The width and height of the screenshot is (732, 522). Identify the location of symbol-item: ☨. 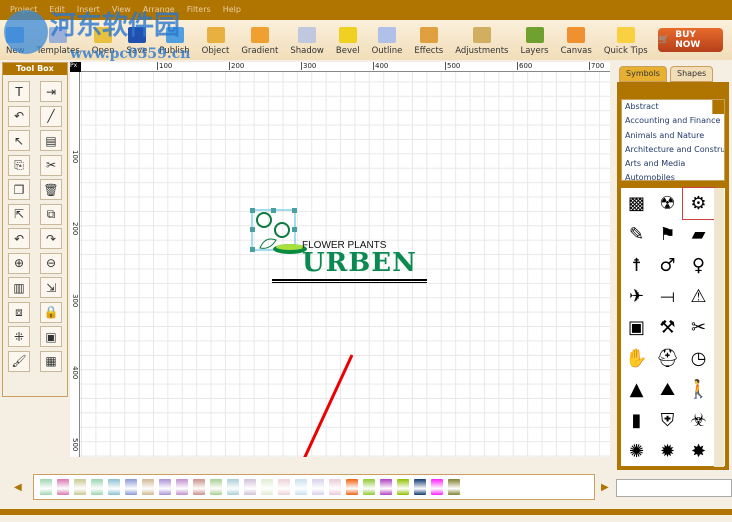
(636, 265).